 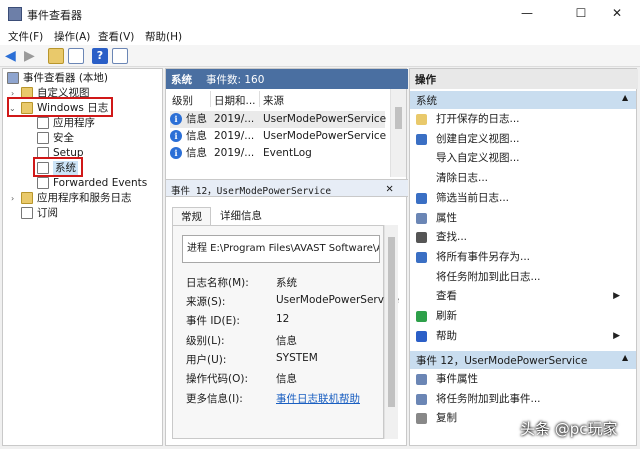 What do you see at coordinates (287, 153) in the screenshot?
I see `event-source: EventLog` at bounding box center [287, 153].